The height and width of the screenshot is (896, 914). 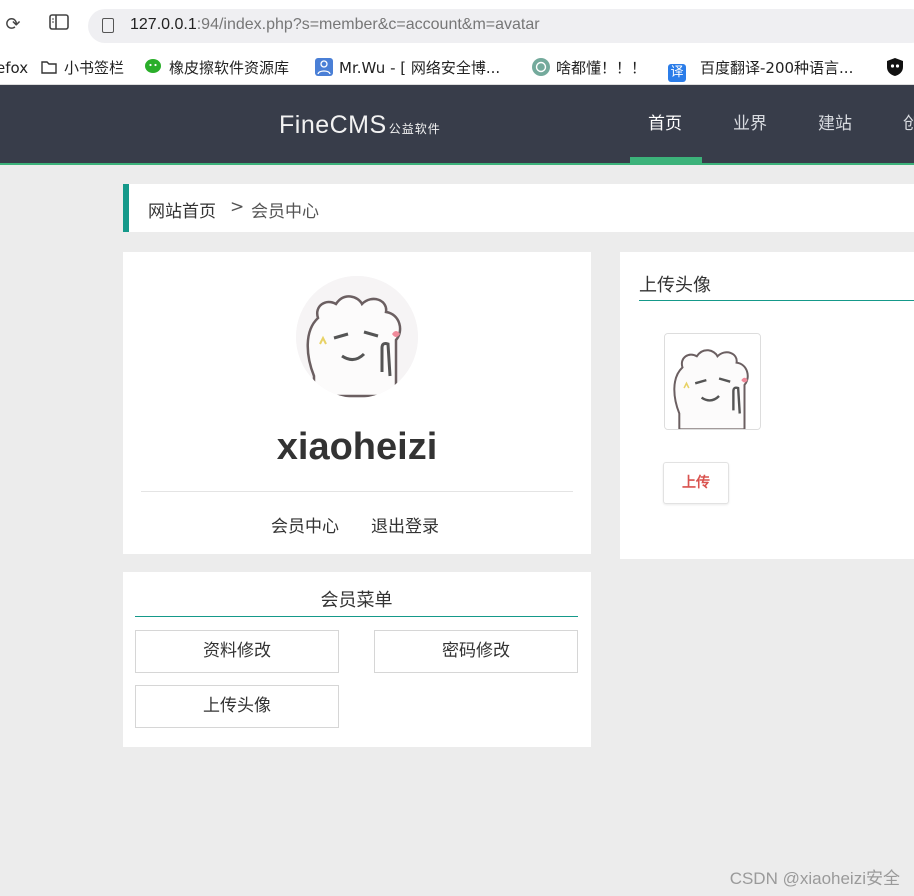 I want to click on member-menu-title: 会员菜单, so click(x=356, y=600).